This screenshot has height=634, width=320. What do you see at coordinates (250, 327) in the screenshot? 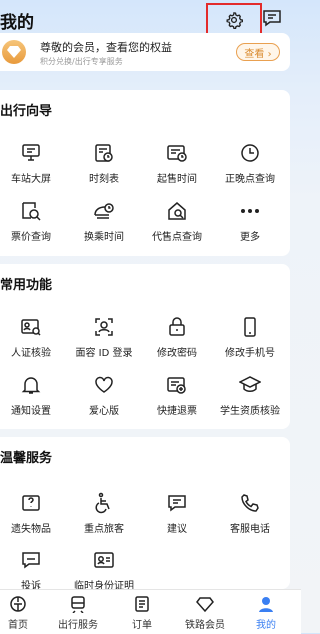
I see `phone-icon` at bounding box center [250, 327].